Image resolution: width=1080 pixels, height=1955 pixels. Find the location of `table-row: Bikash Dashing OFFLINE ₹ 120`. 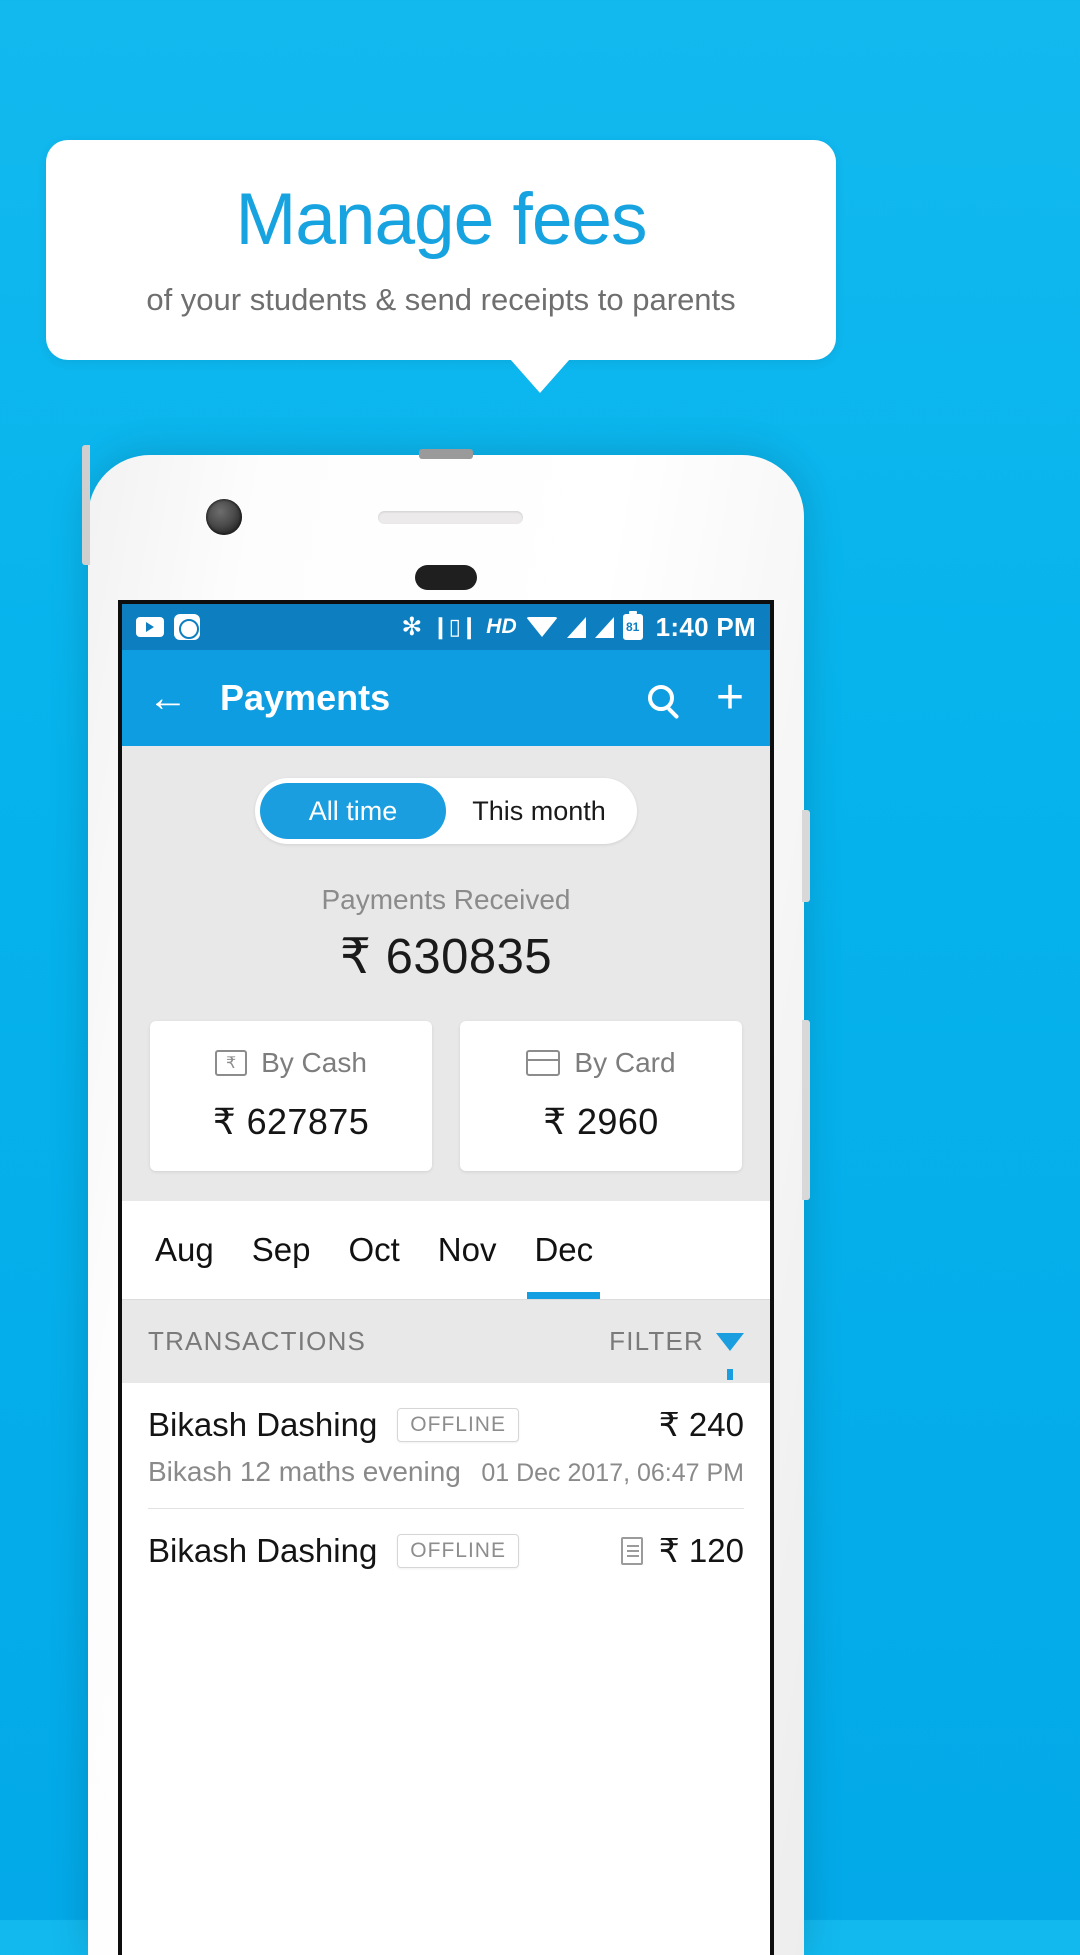

table-row: Bikash Dashing OFFLINE ₹ 120 is located at coordinates (446, 1539).